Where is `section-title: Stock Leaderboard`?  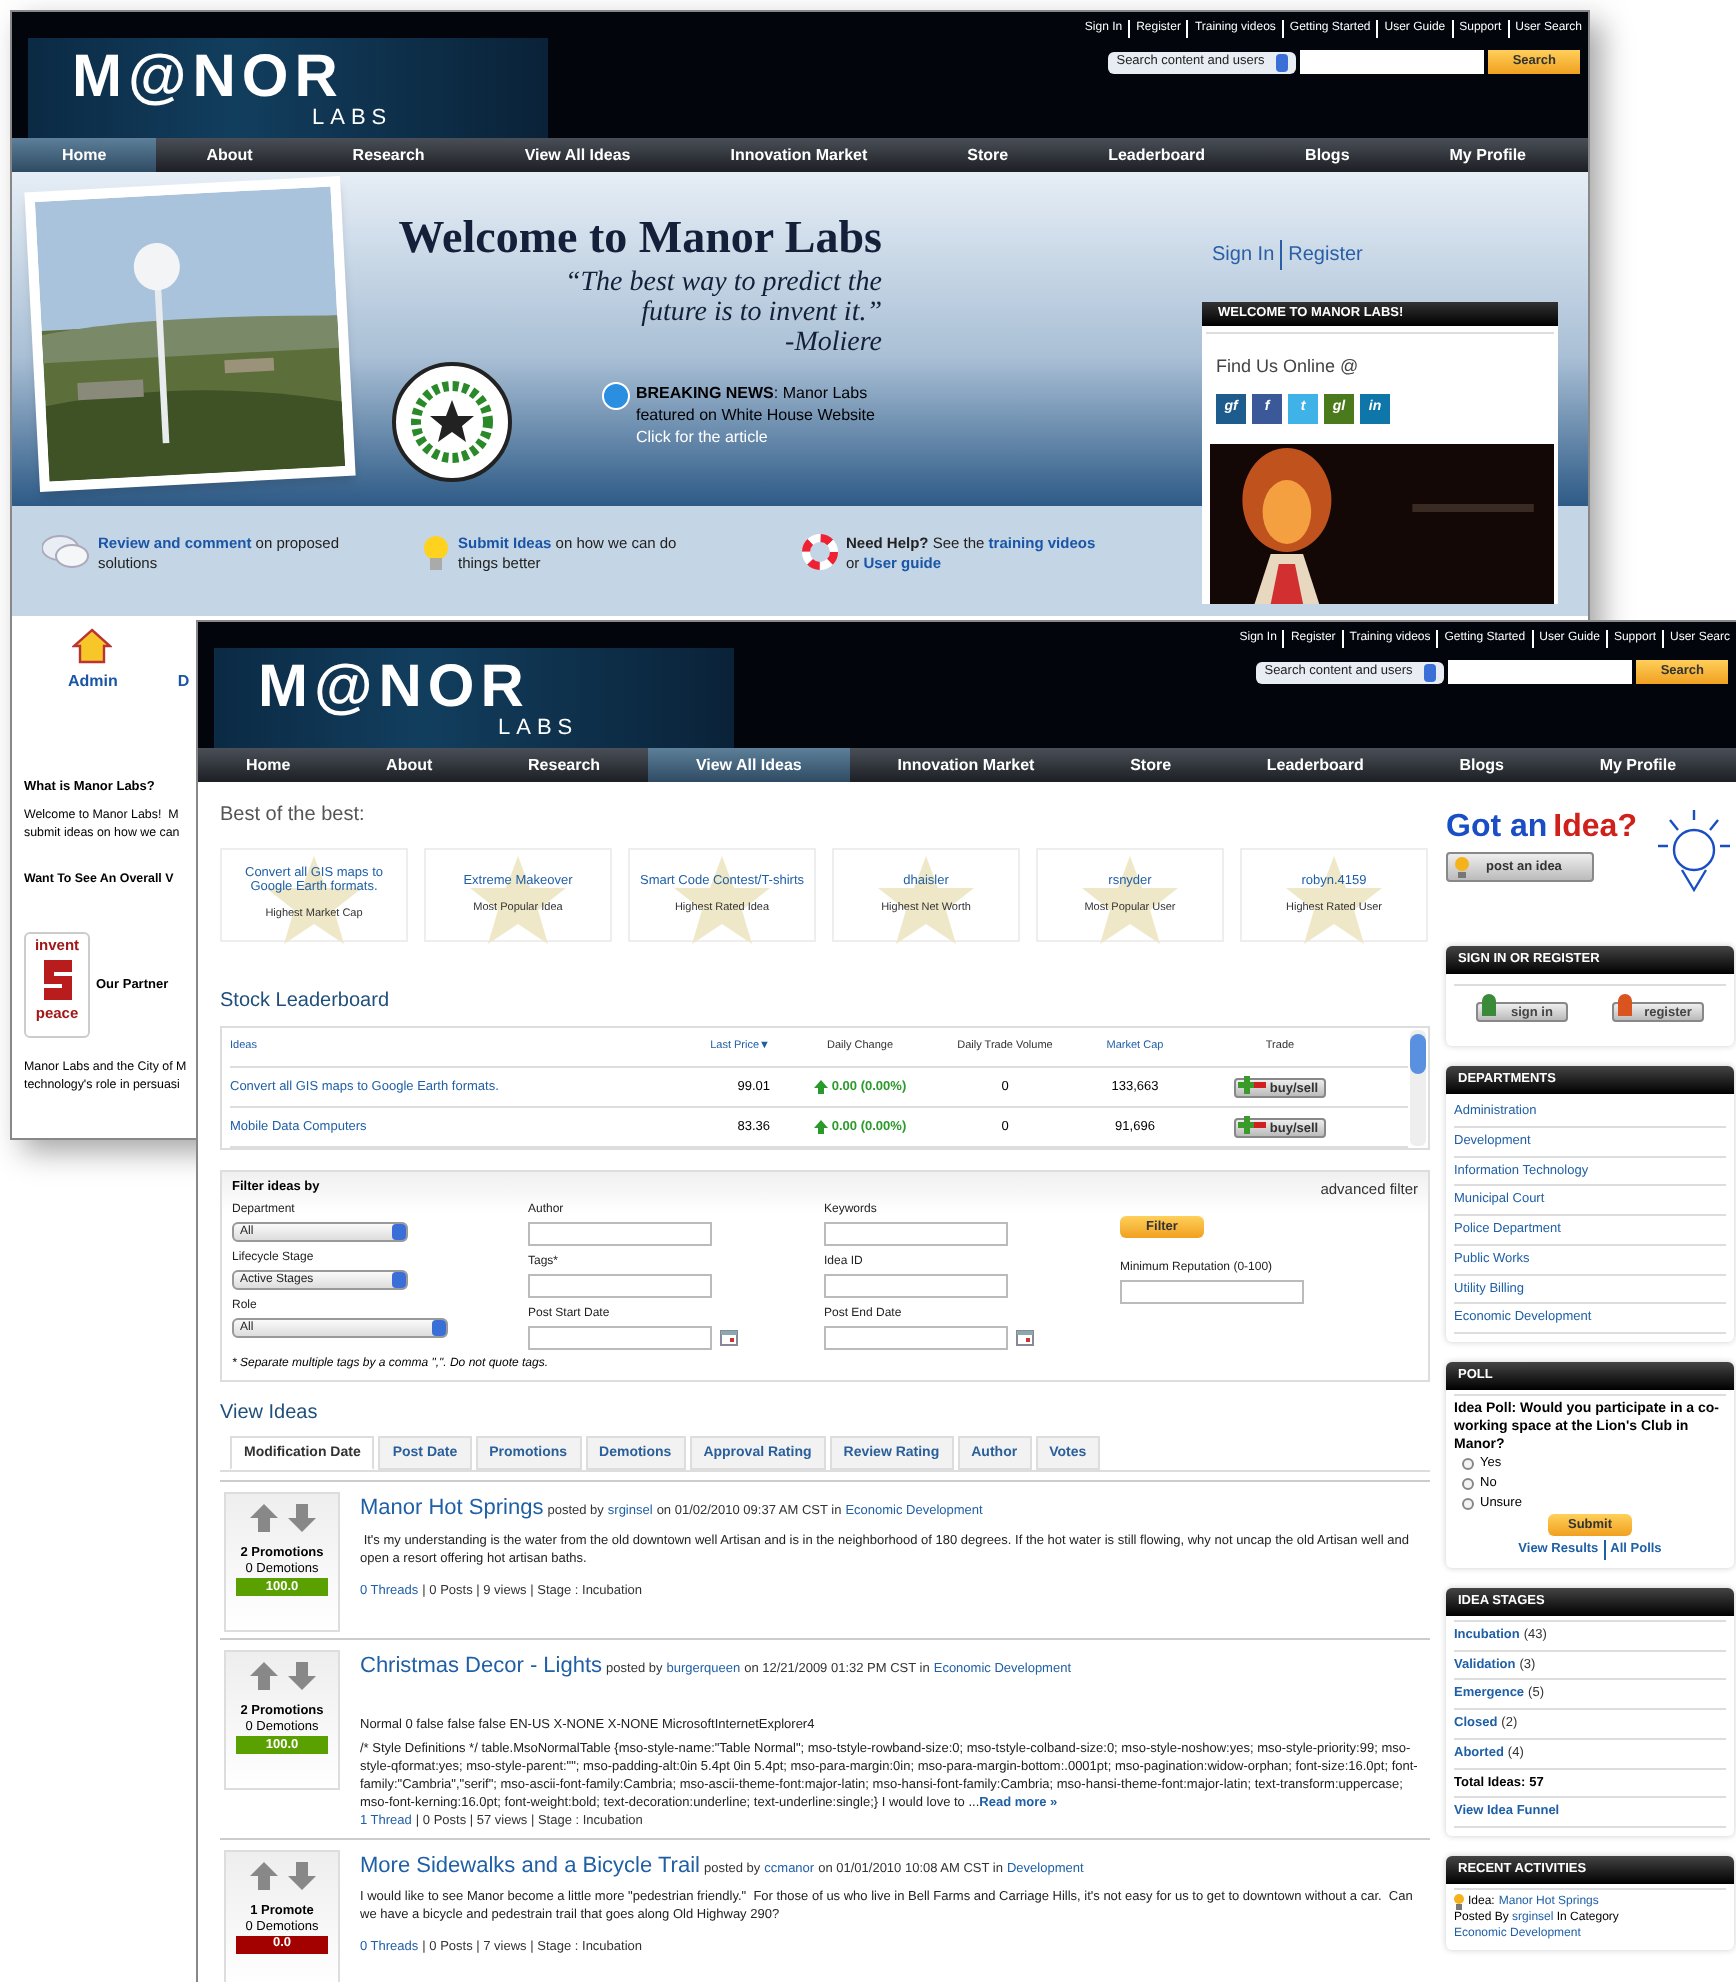 section-title: Stock Leaderboard is located at coordinates (306, 1002).